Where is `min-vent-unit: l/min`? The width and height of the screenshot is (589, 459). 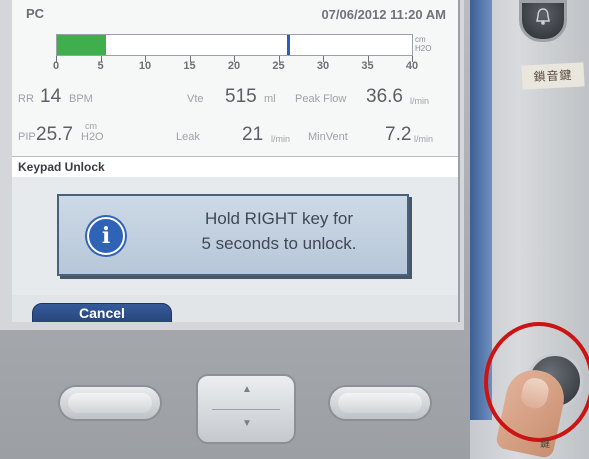
min-vent-unit: l/min is located at coordinates (424, 139).